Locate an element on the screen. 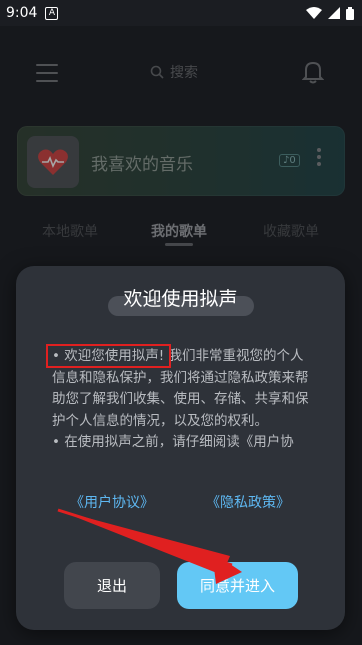 This screenshot has width=362, height=645. annotation-arrow is located at coordinates (149, 546).